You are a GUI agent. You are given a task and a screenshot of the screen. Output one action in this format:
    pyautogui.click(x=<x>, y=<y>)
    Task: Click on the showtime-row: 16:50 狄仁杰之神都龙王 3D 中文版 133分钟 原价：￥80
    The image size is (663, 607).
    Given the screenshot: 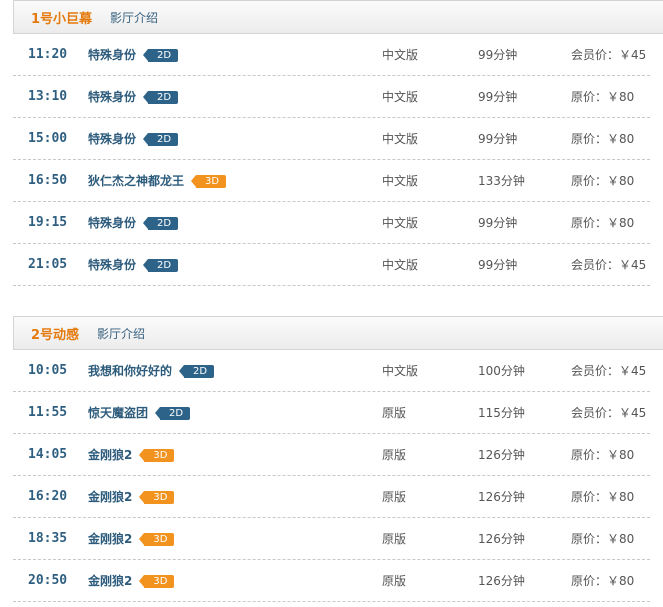 What is the action you would take?
    pyautogui.click(x=331, y=181)
    